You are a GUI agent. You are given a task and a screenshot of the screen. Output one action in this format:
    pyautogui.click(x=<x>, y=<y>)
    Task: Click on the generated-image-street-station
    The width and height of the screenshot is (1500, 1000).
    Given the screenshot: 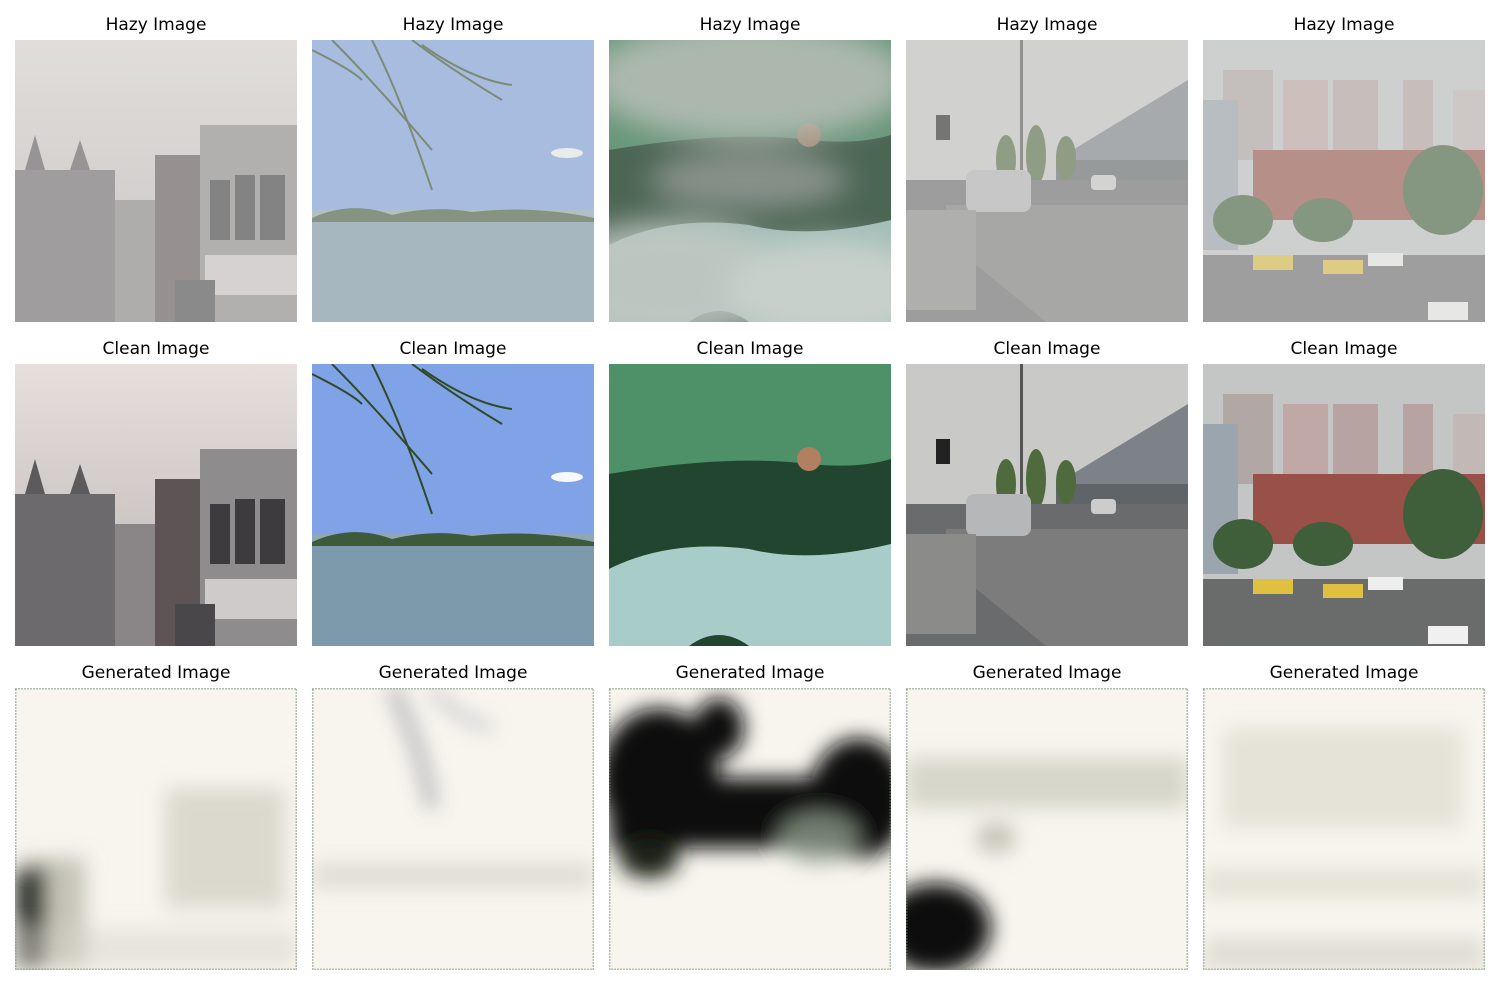 What is the action you would take?
    pyautogui.click(x=1047, y=829)
    